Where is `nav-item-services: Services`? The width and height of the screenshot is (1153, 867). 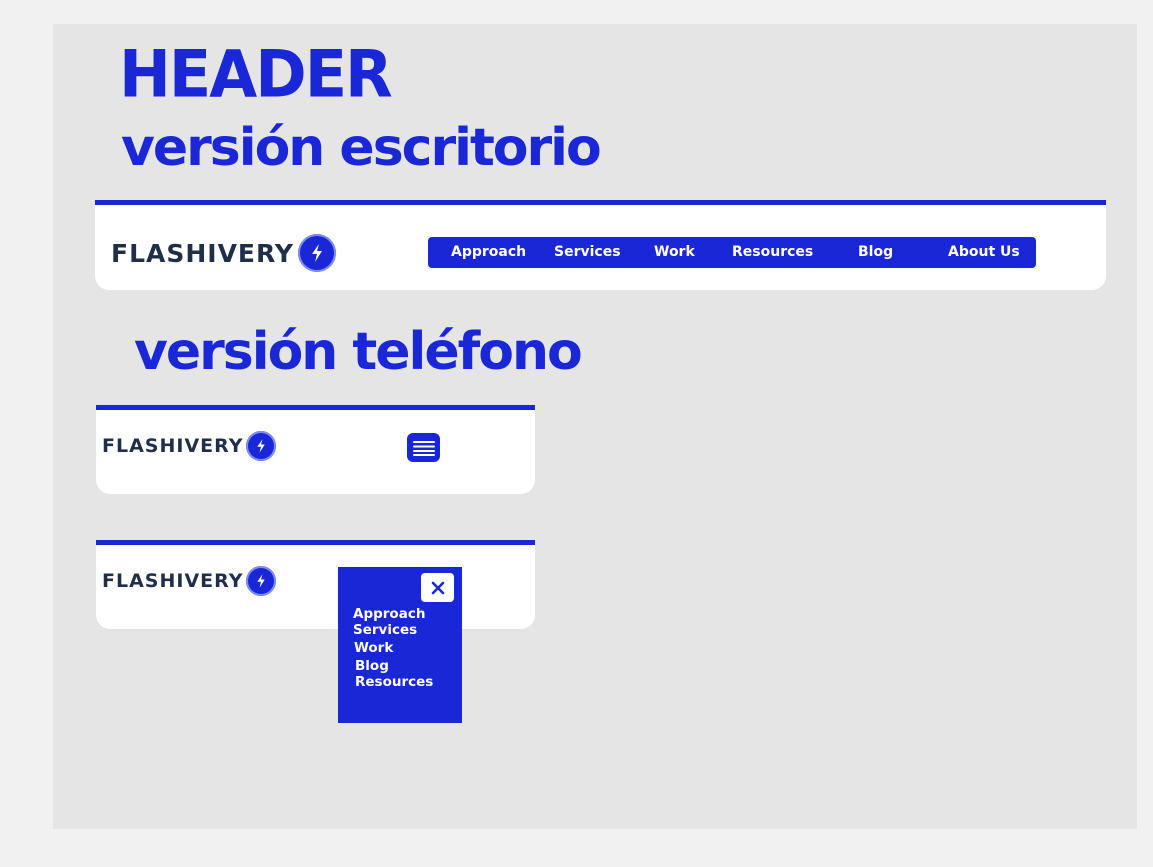
nav-item-services: Services is located at coordinates (587, 252).